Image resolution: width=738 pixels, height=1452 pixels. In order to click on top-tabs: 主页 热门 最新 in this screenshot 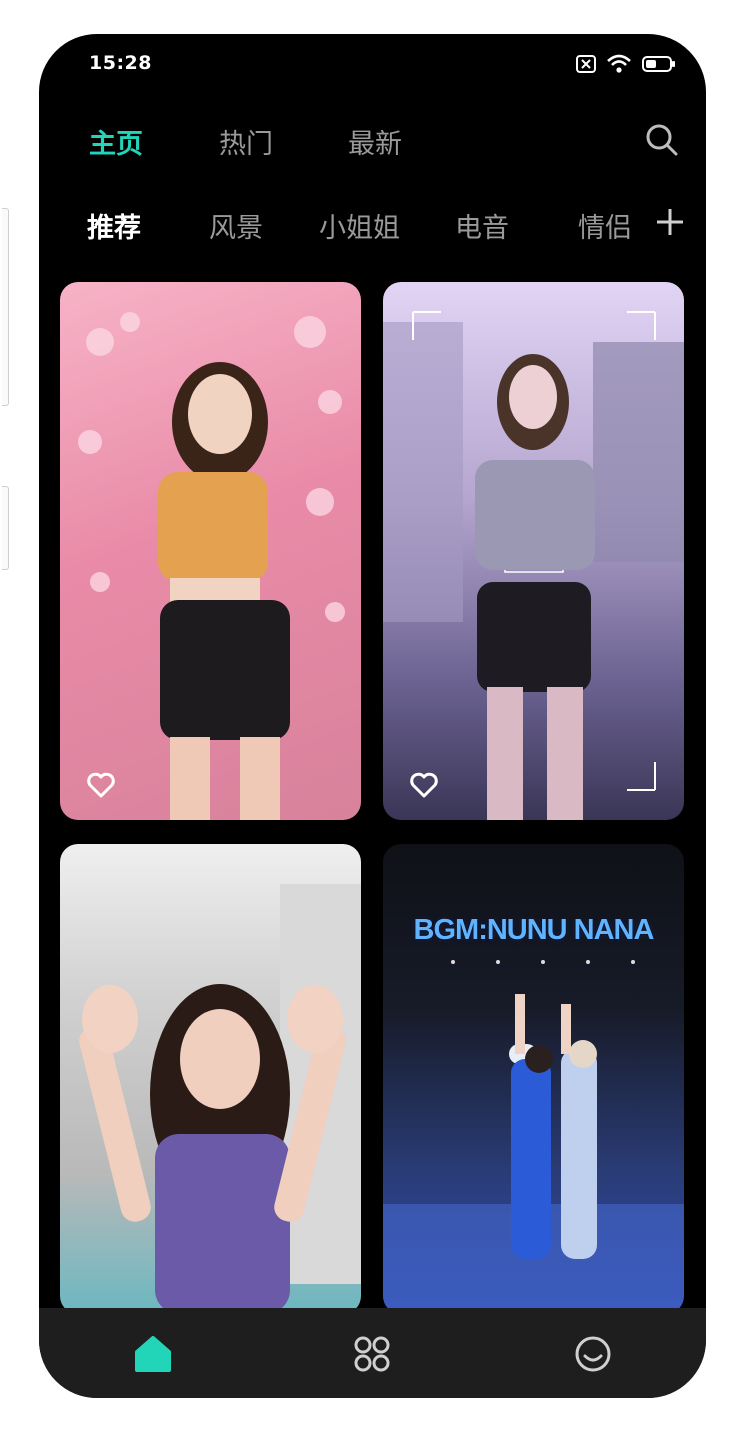, I will do `click(384, 144)`.